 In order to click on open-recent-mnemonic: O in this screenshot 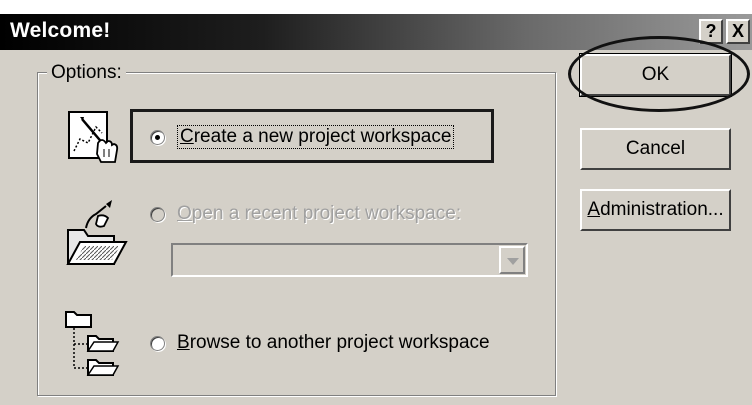, I will do `click(184, 213)`.